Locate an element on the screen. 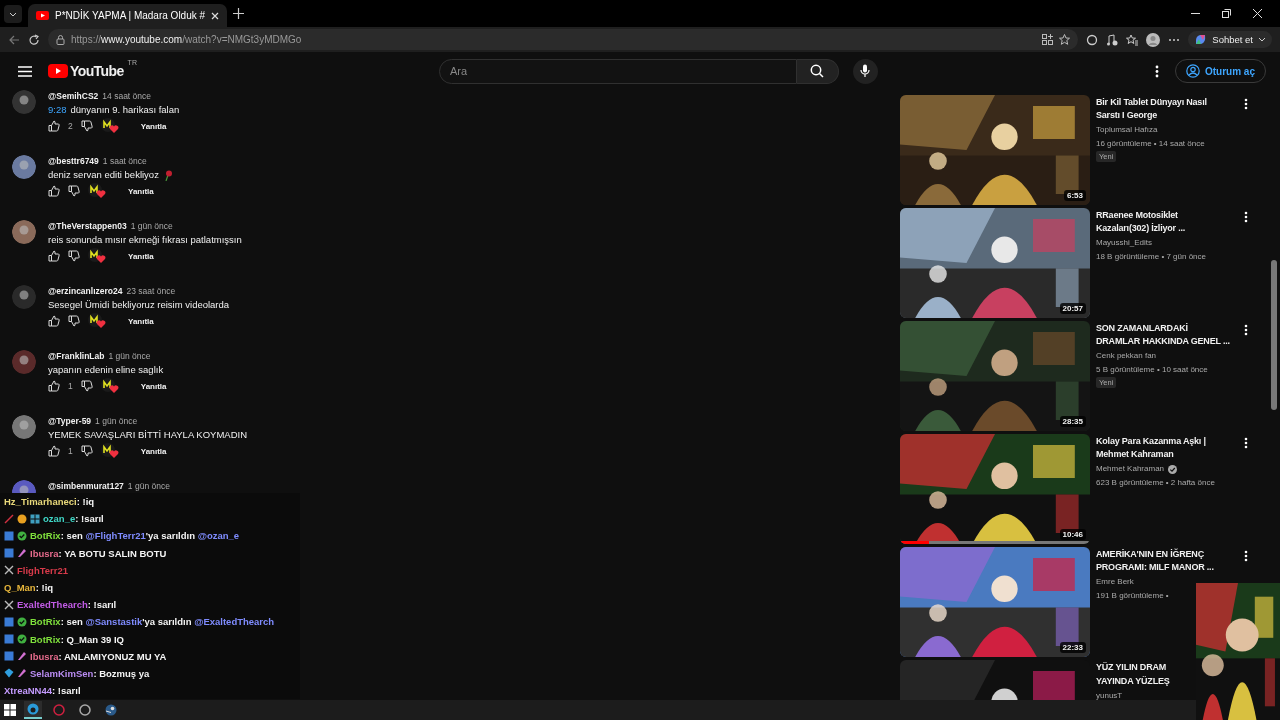 The image size is (1280, 720). restore-icon is located at coordinates (1226, 13).